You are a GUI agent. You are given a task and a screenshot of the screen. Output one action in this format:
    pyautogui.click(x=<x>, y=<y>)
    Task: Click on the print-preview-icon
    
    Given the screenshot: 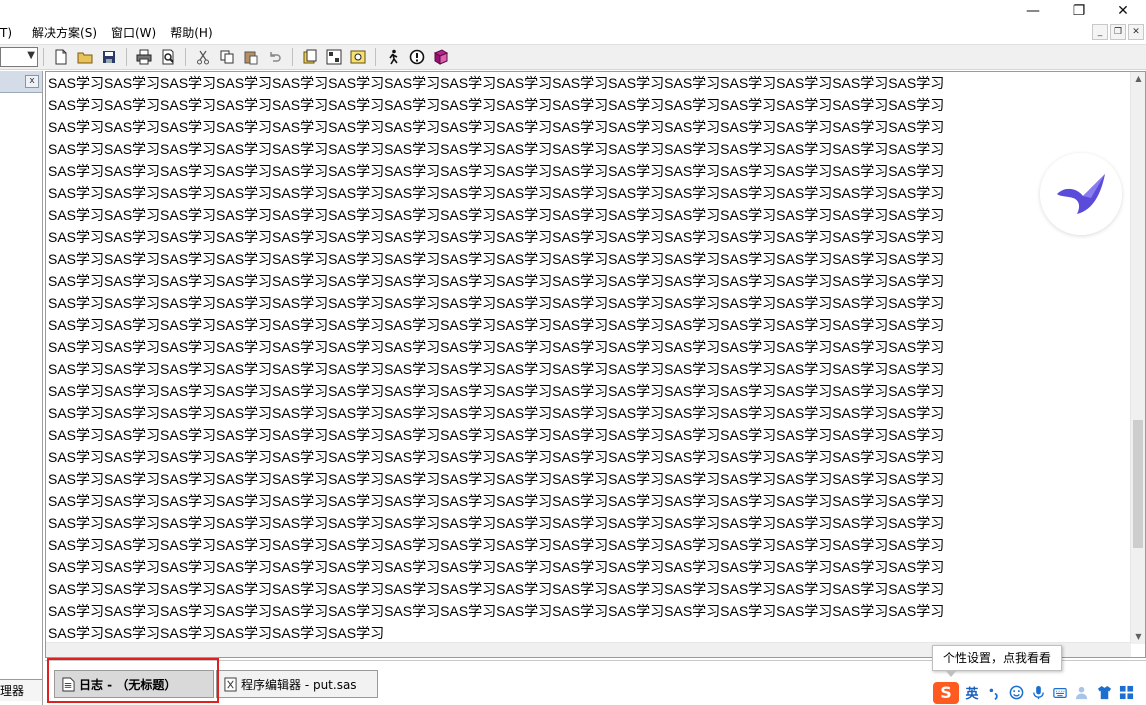 What is the action you would take?
    pyautogui.click(x=168, y=57)
    